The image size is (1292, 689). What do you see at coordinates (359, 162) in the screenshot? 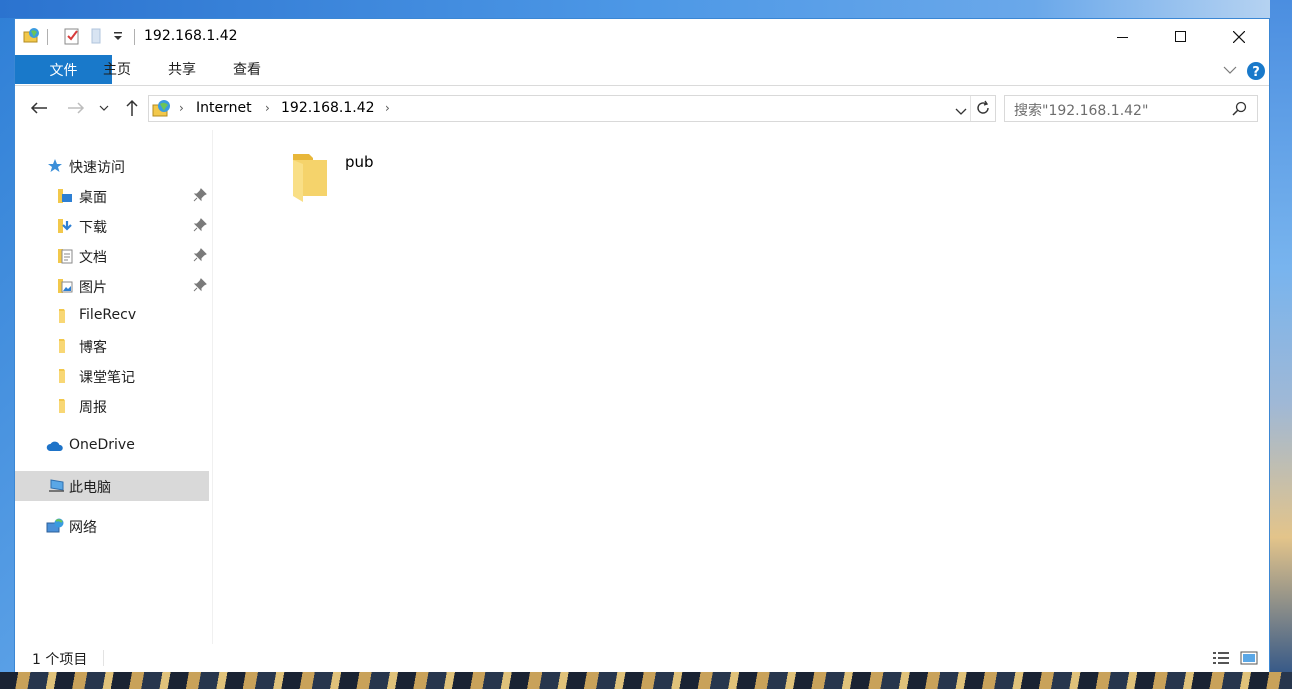
I see `folder-name: pub` at bounding box center [359, 162].